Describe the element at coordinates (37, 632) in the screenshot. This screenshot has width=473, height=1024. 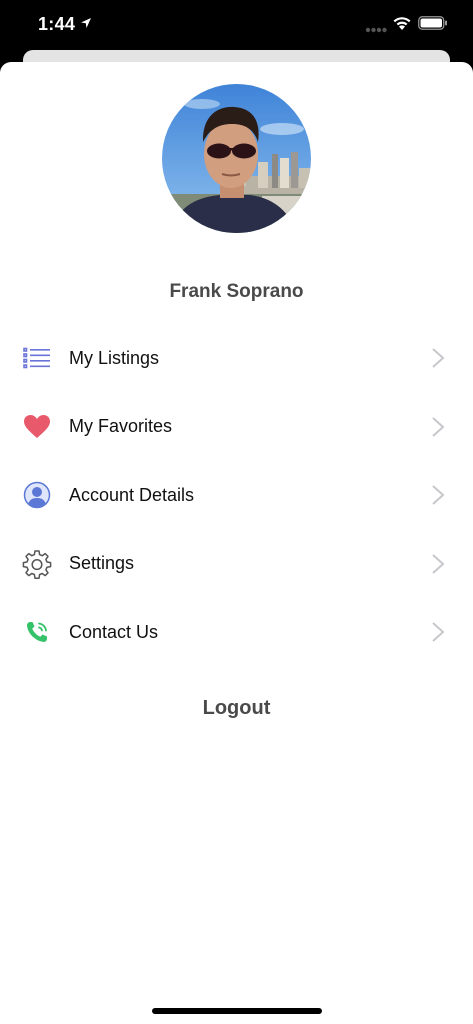
I see `phone-icon` at that location.